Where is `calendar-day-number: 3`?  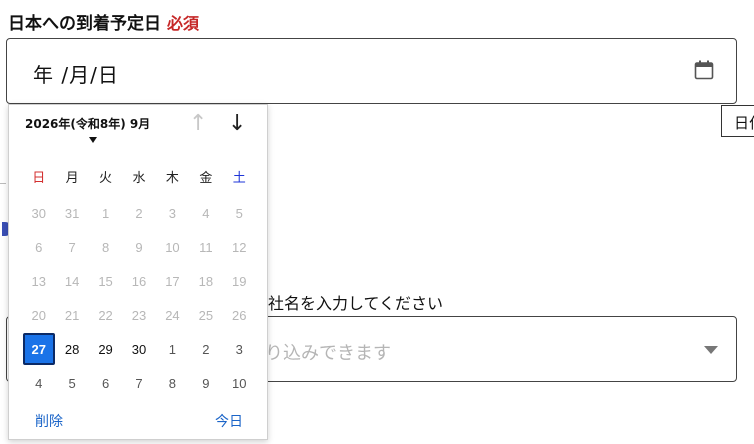
calendar-day-number: 3 is located at coordinates (172, 213).